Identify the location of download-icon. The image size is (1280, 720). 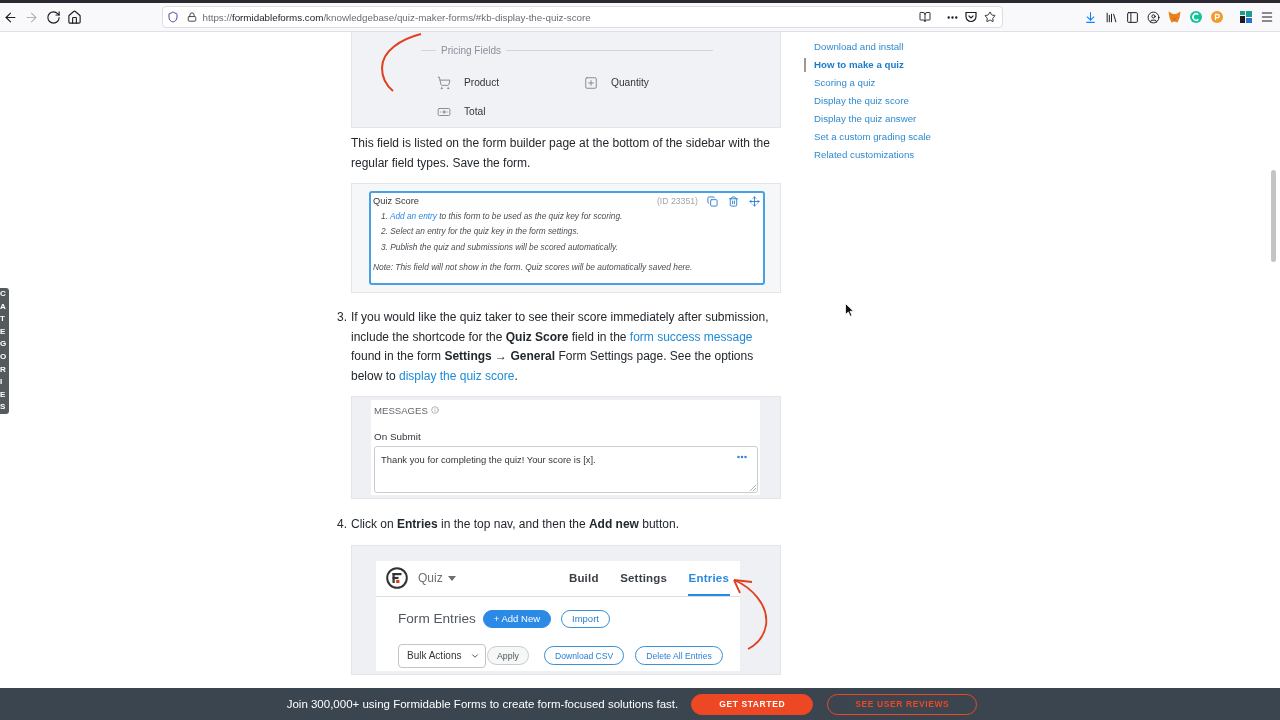
(1090, 17).